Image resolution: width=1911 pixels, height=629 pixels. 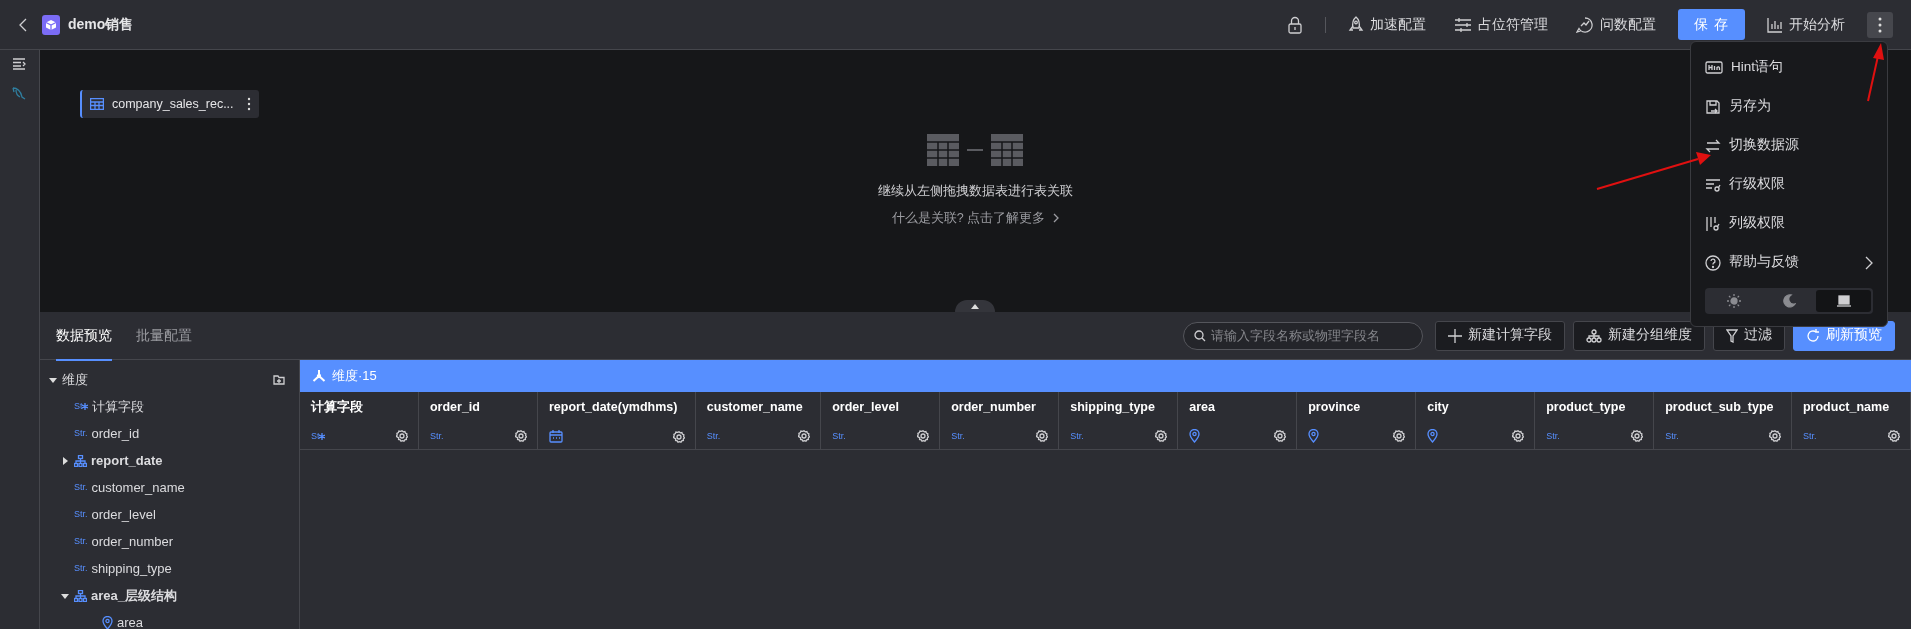 I want to click on swap-arrows-icon, so click(x=1713, y=145).